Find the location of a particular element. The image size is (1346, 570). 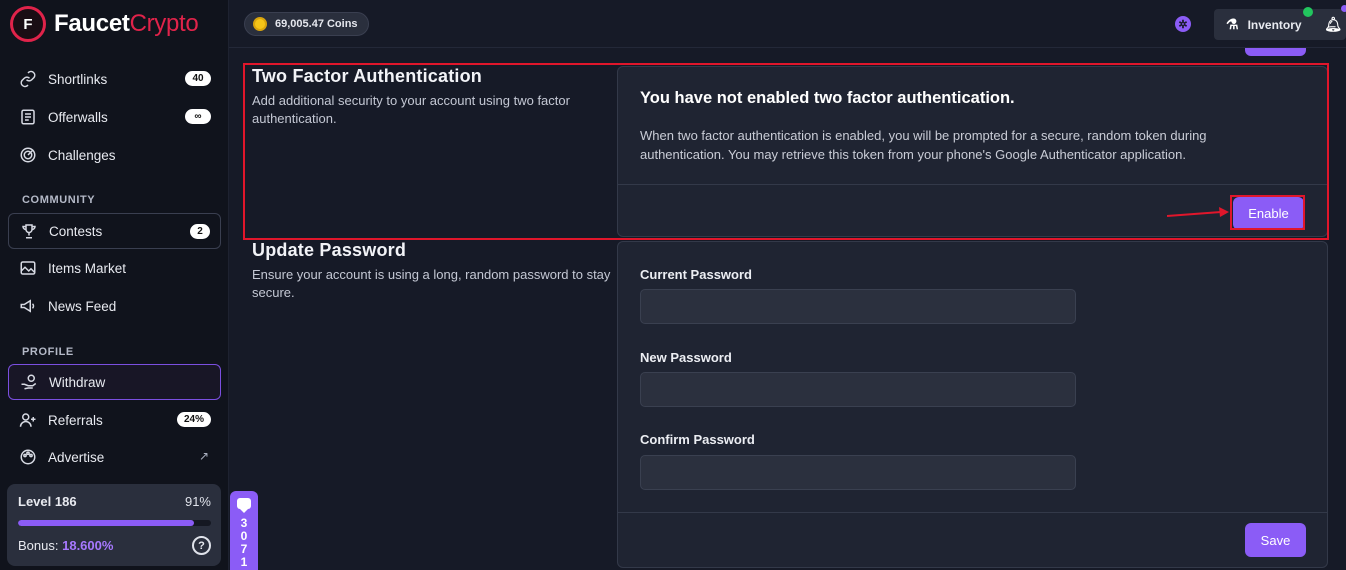

film-reel-icon: ✲ is located at coordinates (1183, 24).